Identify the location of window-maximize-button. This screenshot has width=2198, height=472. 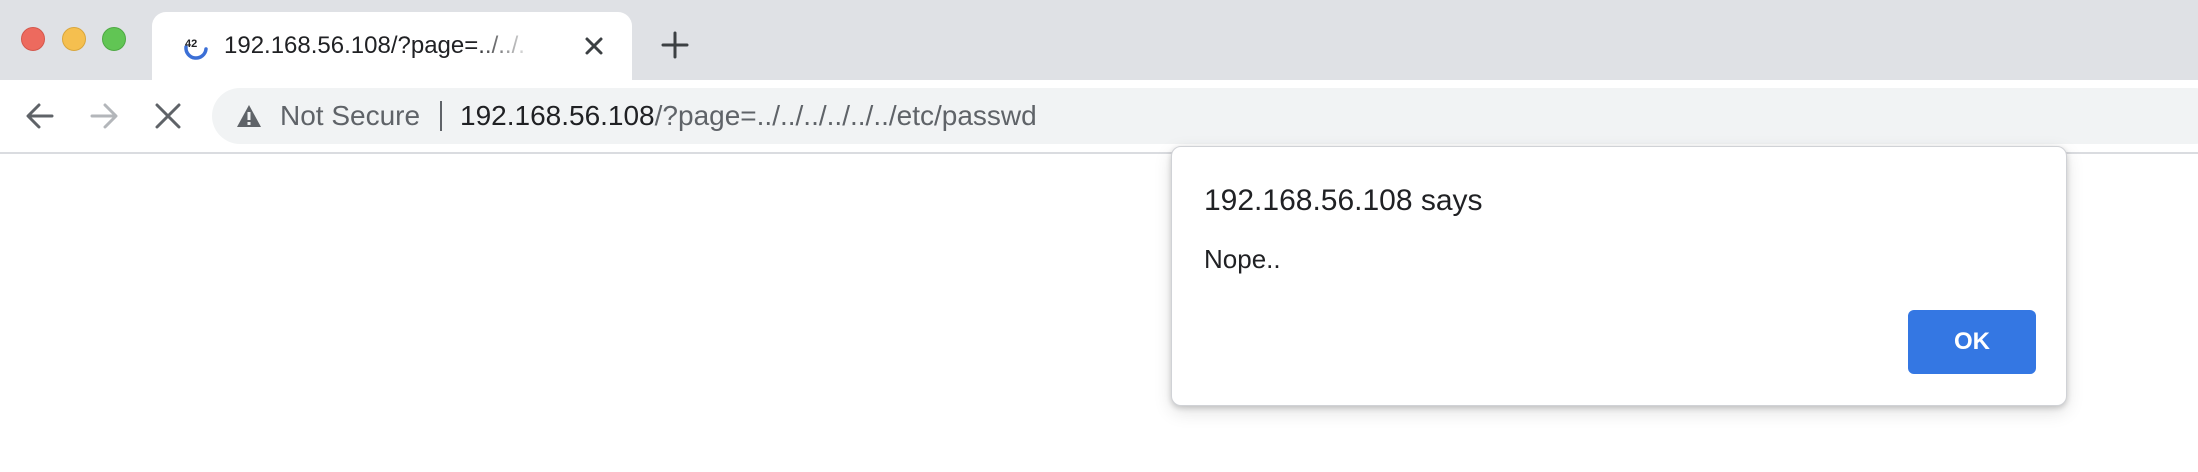
(114, 39).